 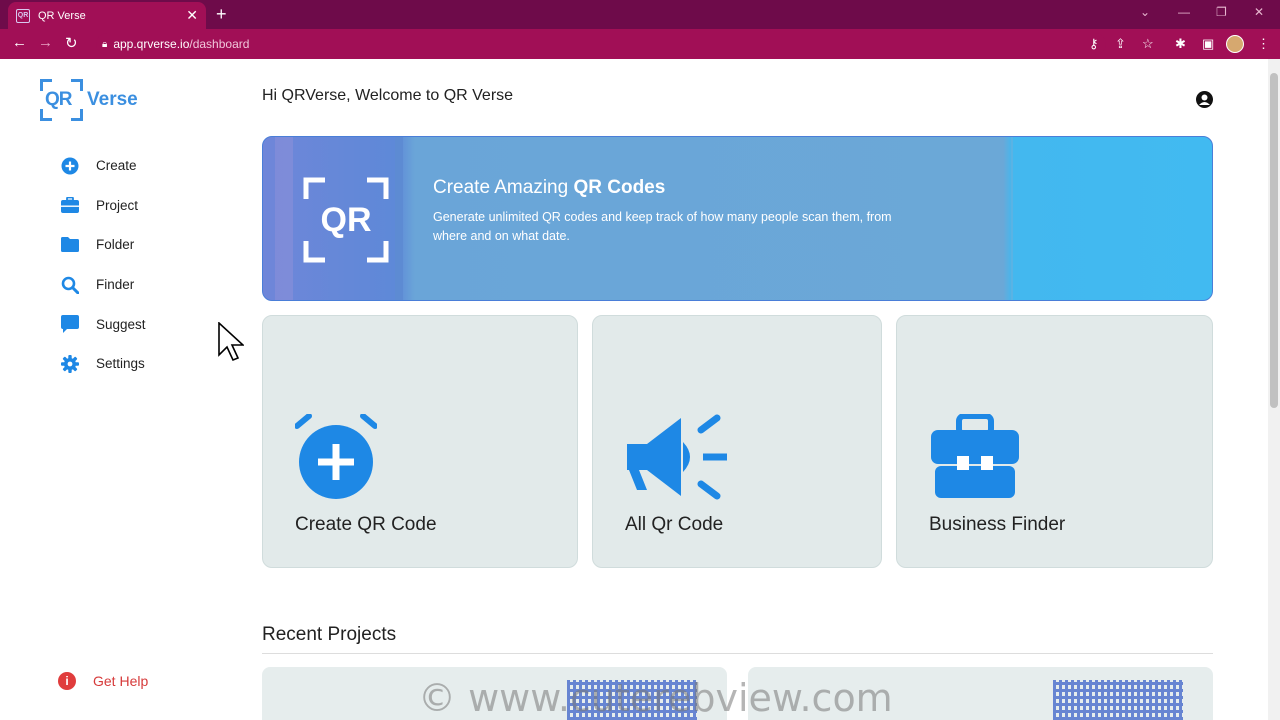 I want to click on qr-logo-icon: QR, so click(x=61, y=100).